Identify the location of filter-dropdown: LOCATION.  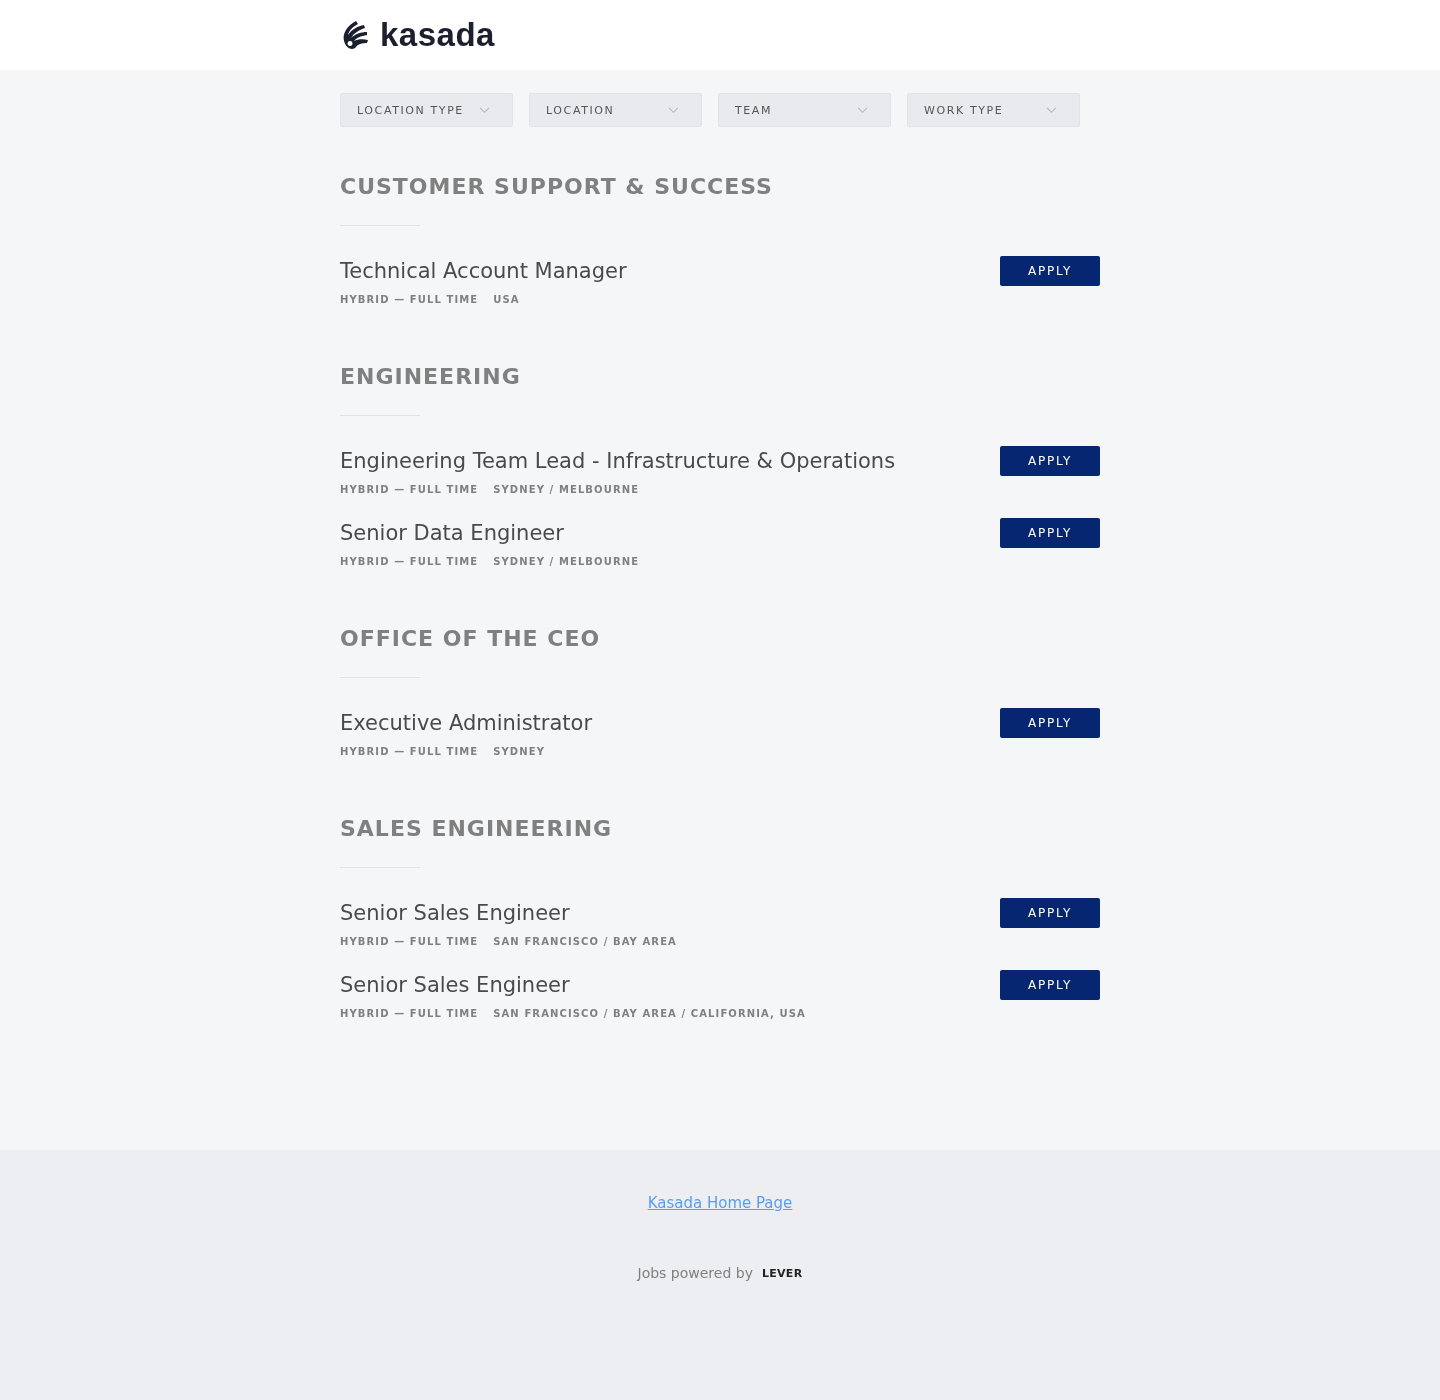
(615, 110).